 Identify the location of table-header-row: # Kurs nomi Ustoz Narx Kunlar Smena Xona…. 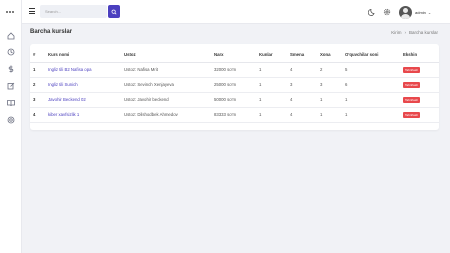
(234, 55).